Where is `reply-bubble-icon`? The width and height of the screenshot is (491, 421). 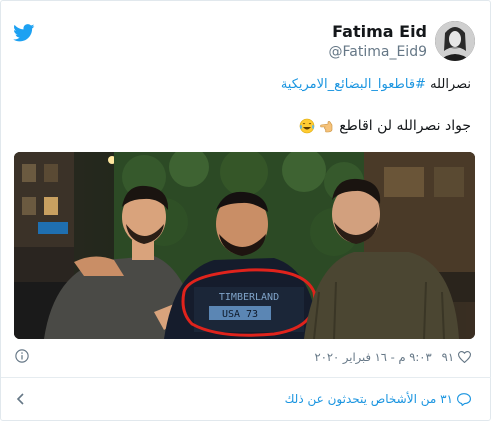
reply-bubble-icon is located at coordinates (464, 399).